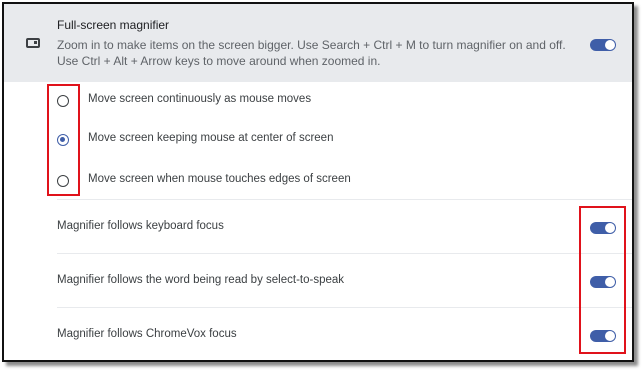  I want to click on keyboard-focus-label: Magnifier follows keyboard focus, so click(140, 226).